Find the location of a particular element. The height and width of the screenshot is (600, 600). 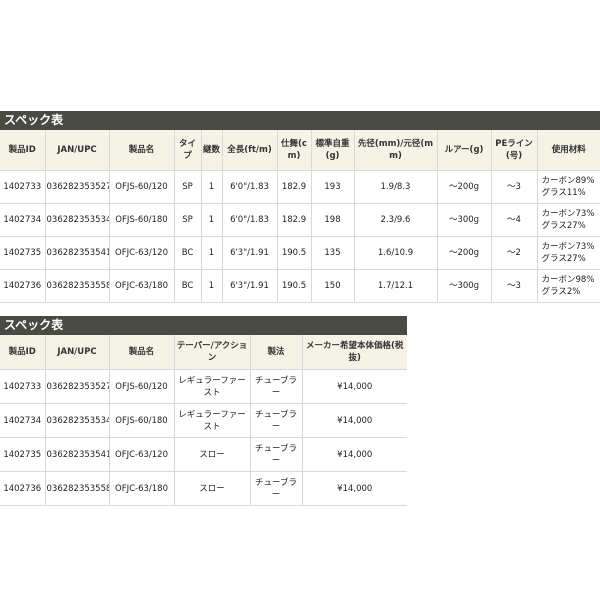

cell-weight: 193 is located at coordinates (332, 187).